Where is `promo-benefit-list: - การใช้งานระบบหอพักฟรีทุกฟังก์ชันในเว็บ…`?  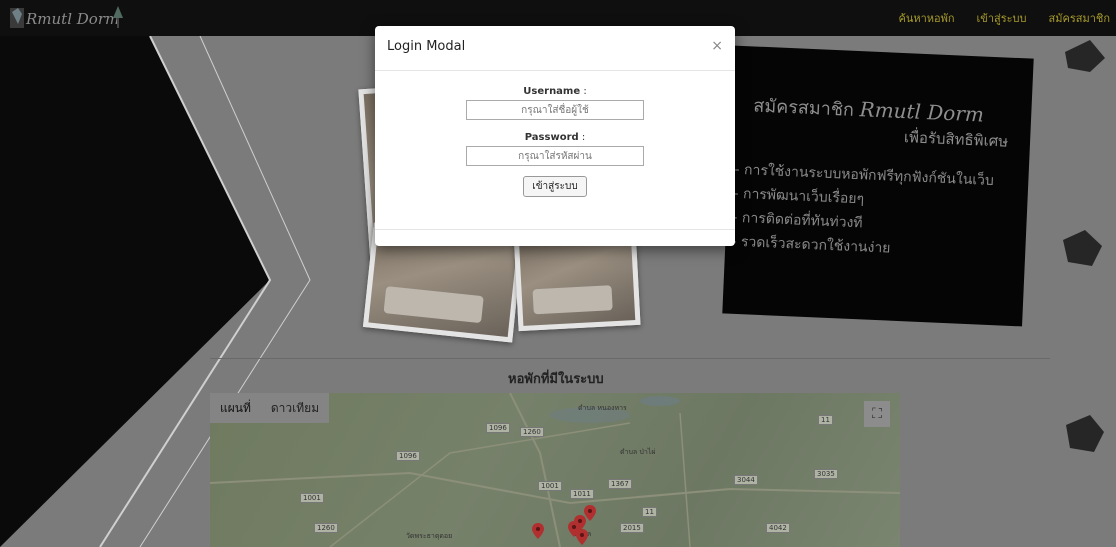 promo-benefit-list: - การใช้งานระบบหอพักฟรีทุกฟังก์ชันในเว็บ… is located at coordinates (862, 211).